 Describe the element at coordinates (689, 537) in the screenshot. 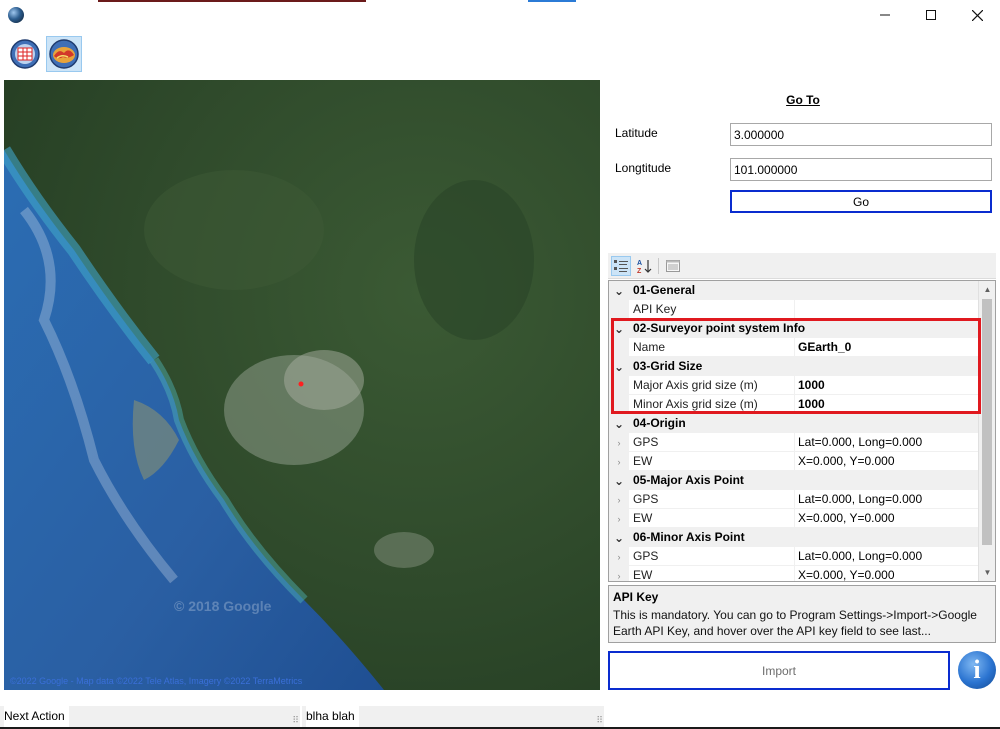

I see `category-label: 06-Minor Axis Point` at that location.